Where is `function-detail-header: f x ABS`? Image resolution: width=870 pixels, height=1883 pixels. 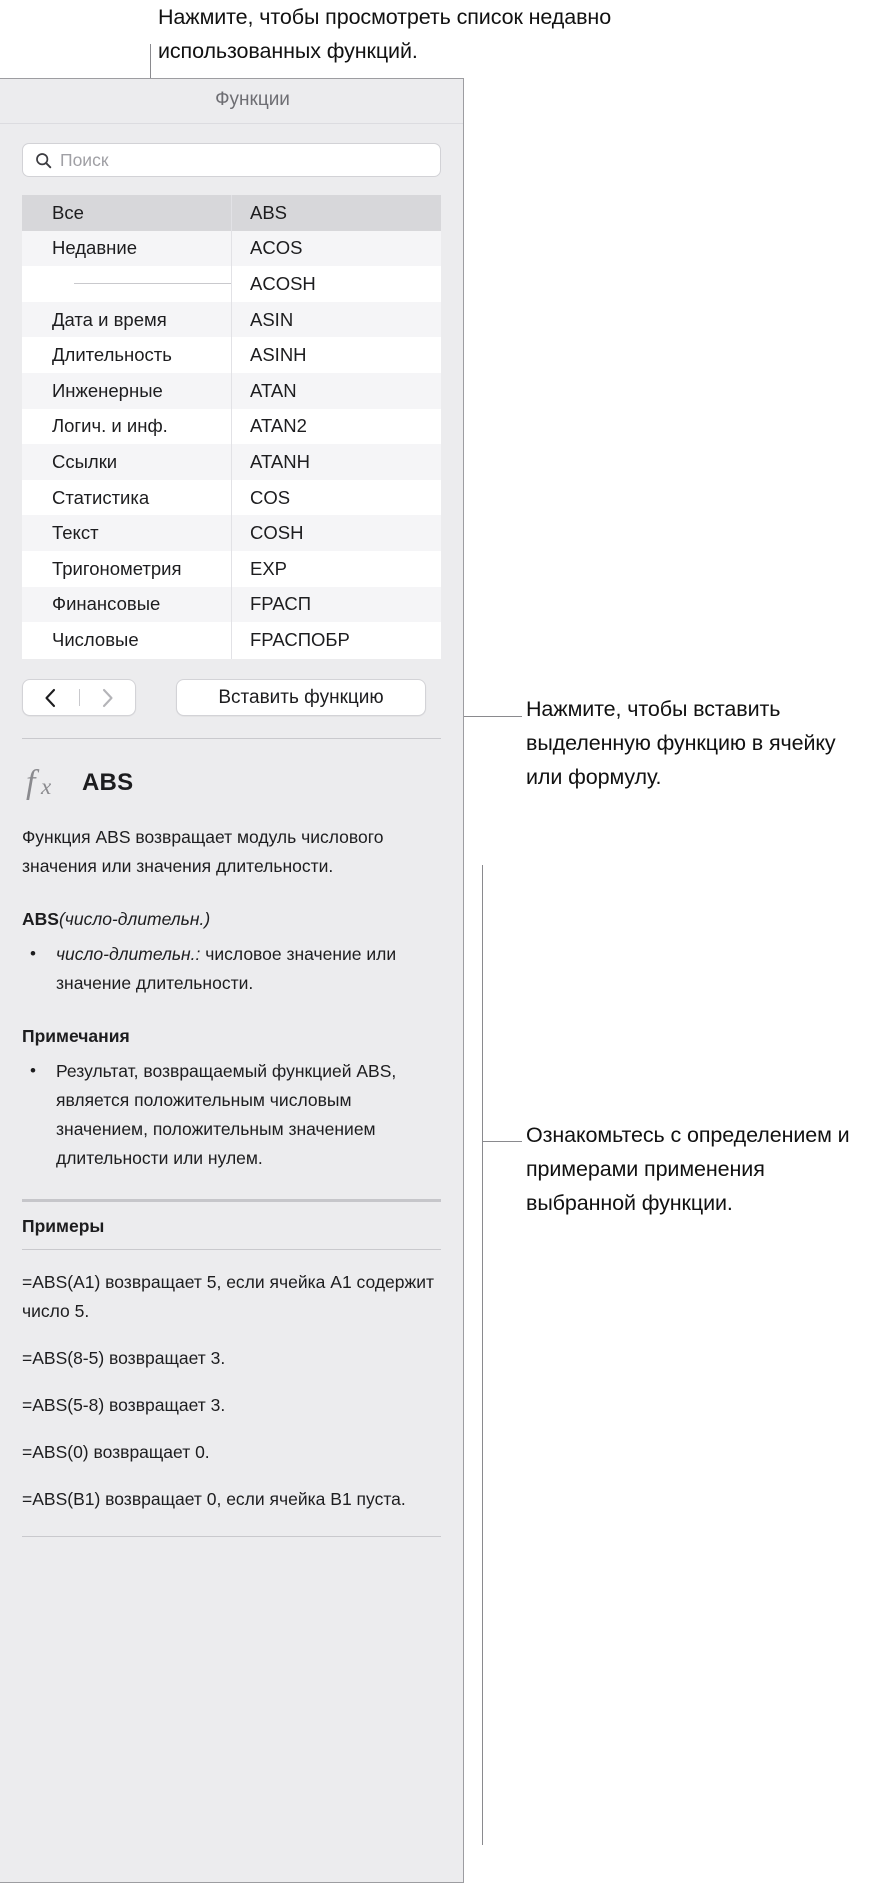
function-detail-header: f x ABS is located at coordinates (231, 783).